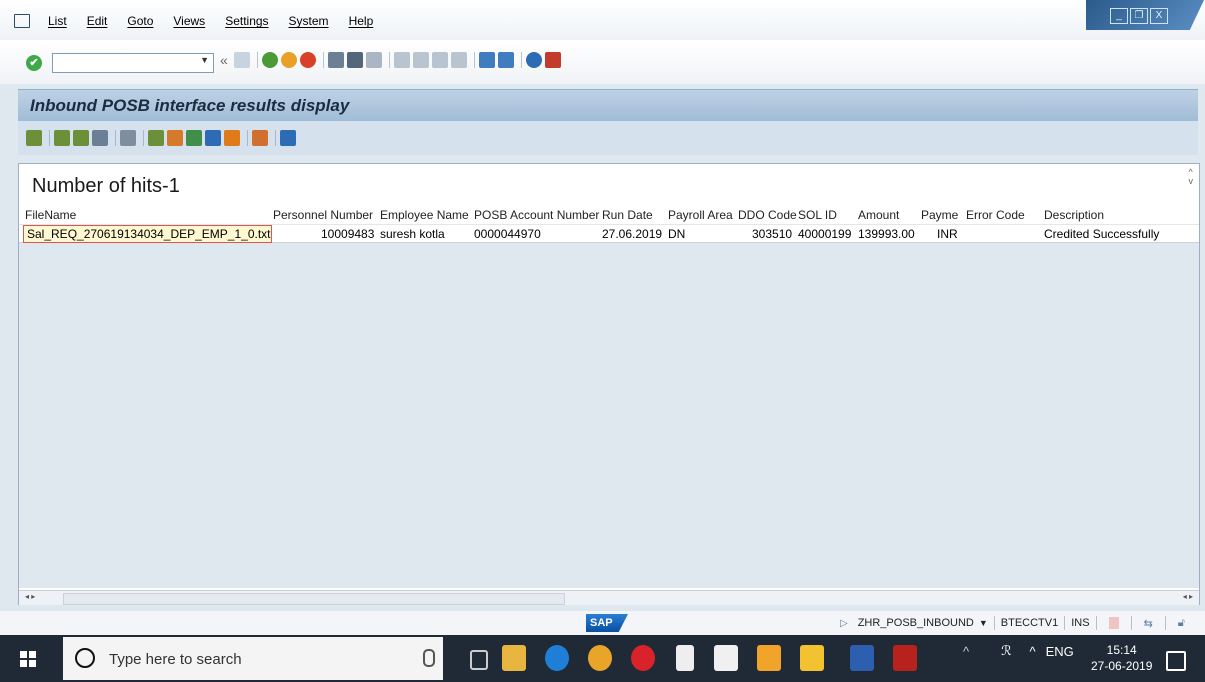 Image resolution: width=1205 pixels, height=682 pixels. Describe the element at coordinates (1181, 623) in the screenshot. I see `lock-icon: 🔓︎` at that location.